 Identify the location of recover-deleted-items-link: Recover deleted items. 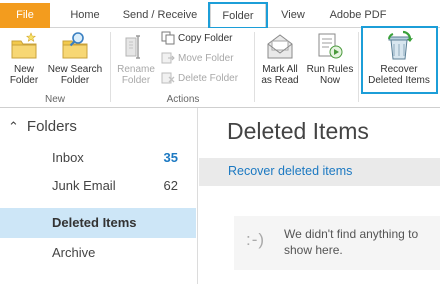
(290, 171).